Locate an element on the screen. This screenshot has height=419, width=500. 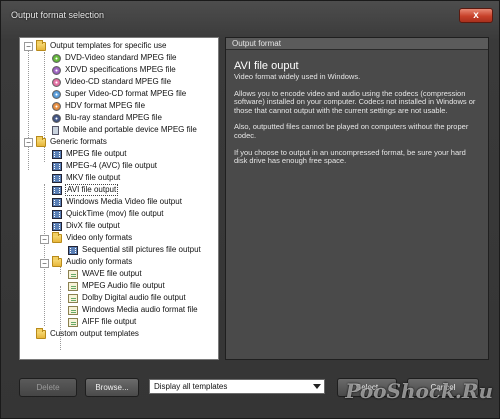
tree-item-still-pictures: Sequential still pictures file output is located at coordinates (135, 250).